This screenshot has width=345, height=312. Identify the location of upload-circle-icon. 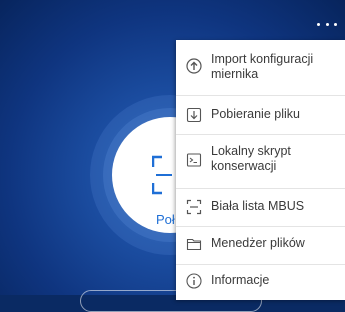
(194, 66).